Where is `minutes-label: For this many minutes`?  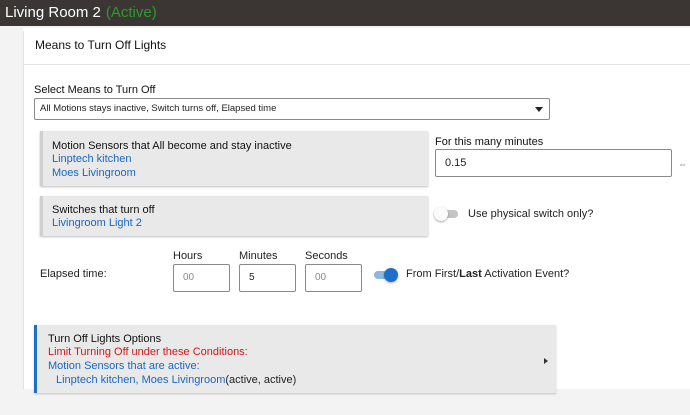 minutes-label: For this many minutes is located at coordinates (489, 142).